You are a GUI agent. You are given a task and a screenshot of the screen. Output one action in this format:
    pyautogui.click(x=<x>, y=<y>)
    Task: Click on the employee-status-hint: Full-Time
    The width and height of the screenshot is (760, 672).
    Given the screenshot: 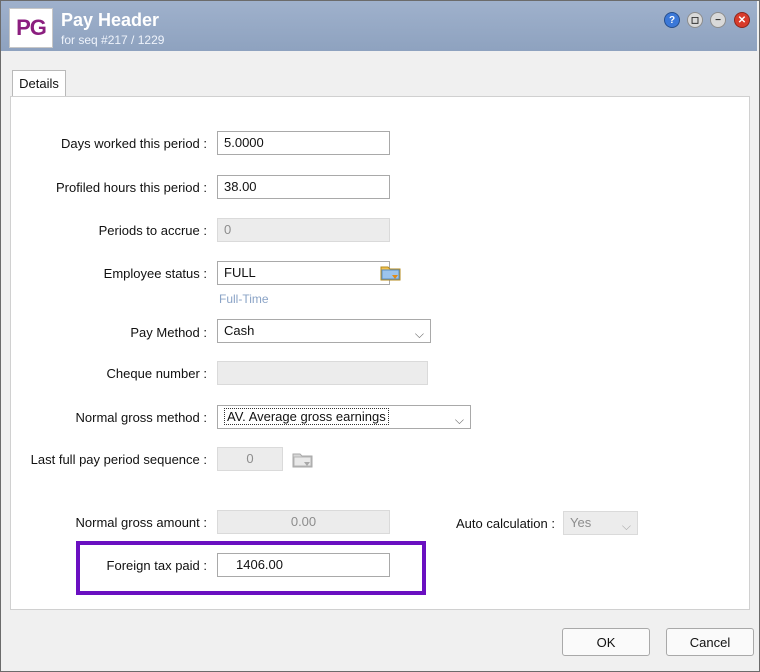 What is the action you would take?
    pyautogui.click(x=244, y=299)
    